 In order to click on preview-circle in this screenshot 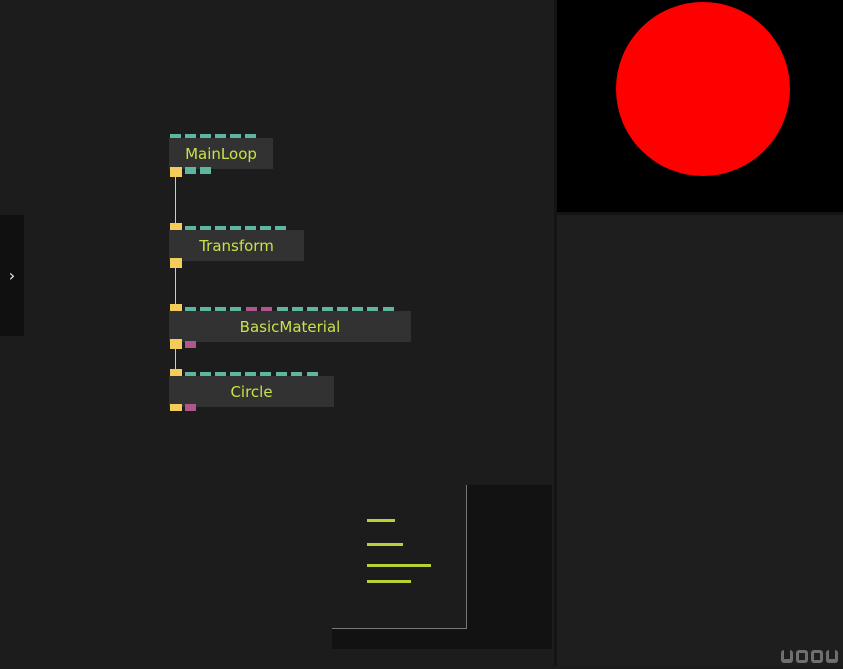, I will do `click(703, 89)`.